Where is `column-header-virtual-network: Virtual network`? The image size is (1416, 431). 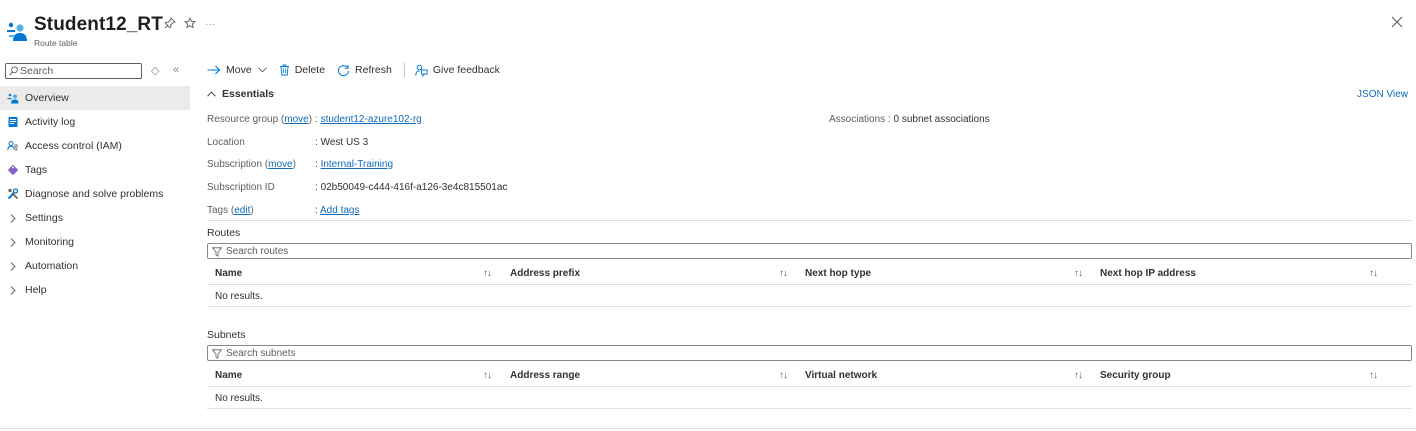
column-header-virtual-network: Virtual network is located at coordinates (841, 375).